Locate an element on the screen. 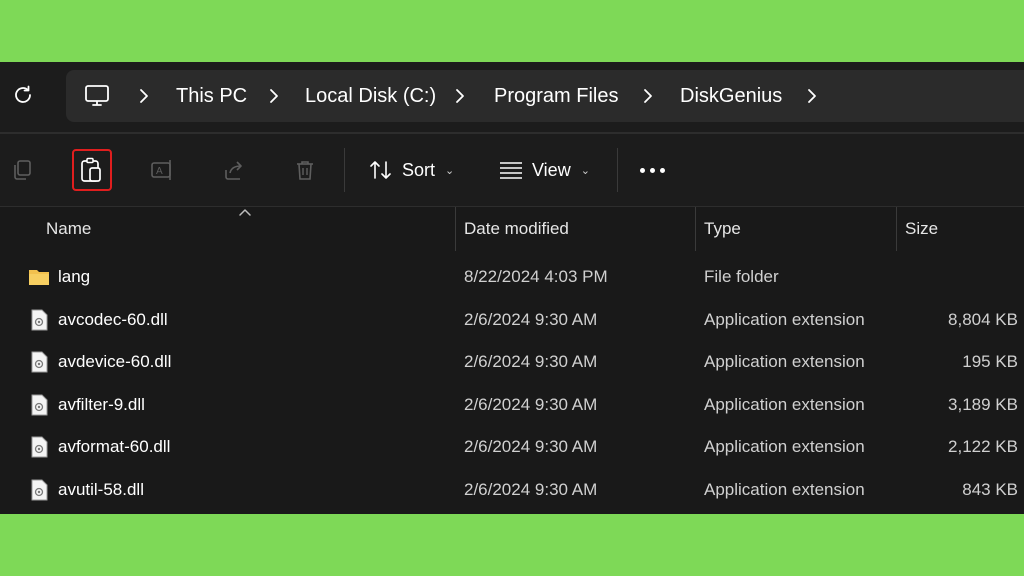 The height and width of the screenshot is (576, 1024). refresh-button is located at coordinates (23, 95).